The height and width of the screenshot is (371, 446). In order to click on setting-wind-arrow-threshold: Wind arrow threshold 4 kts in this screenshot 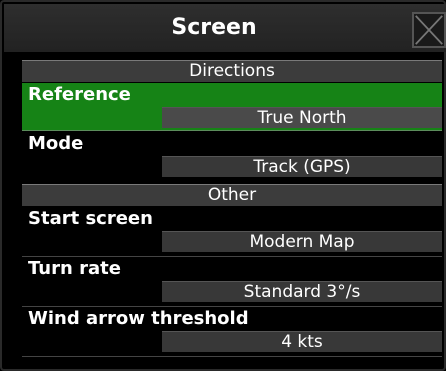, I will do `click(232, 331)`.